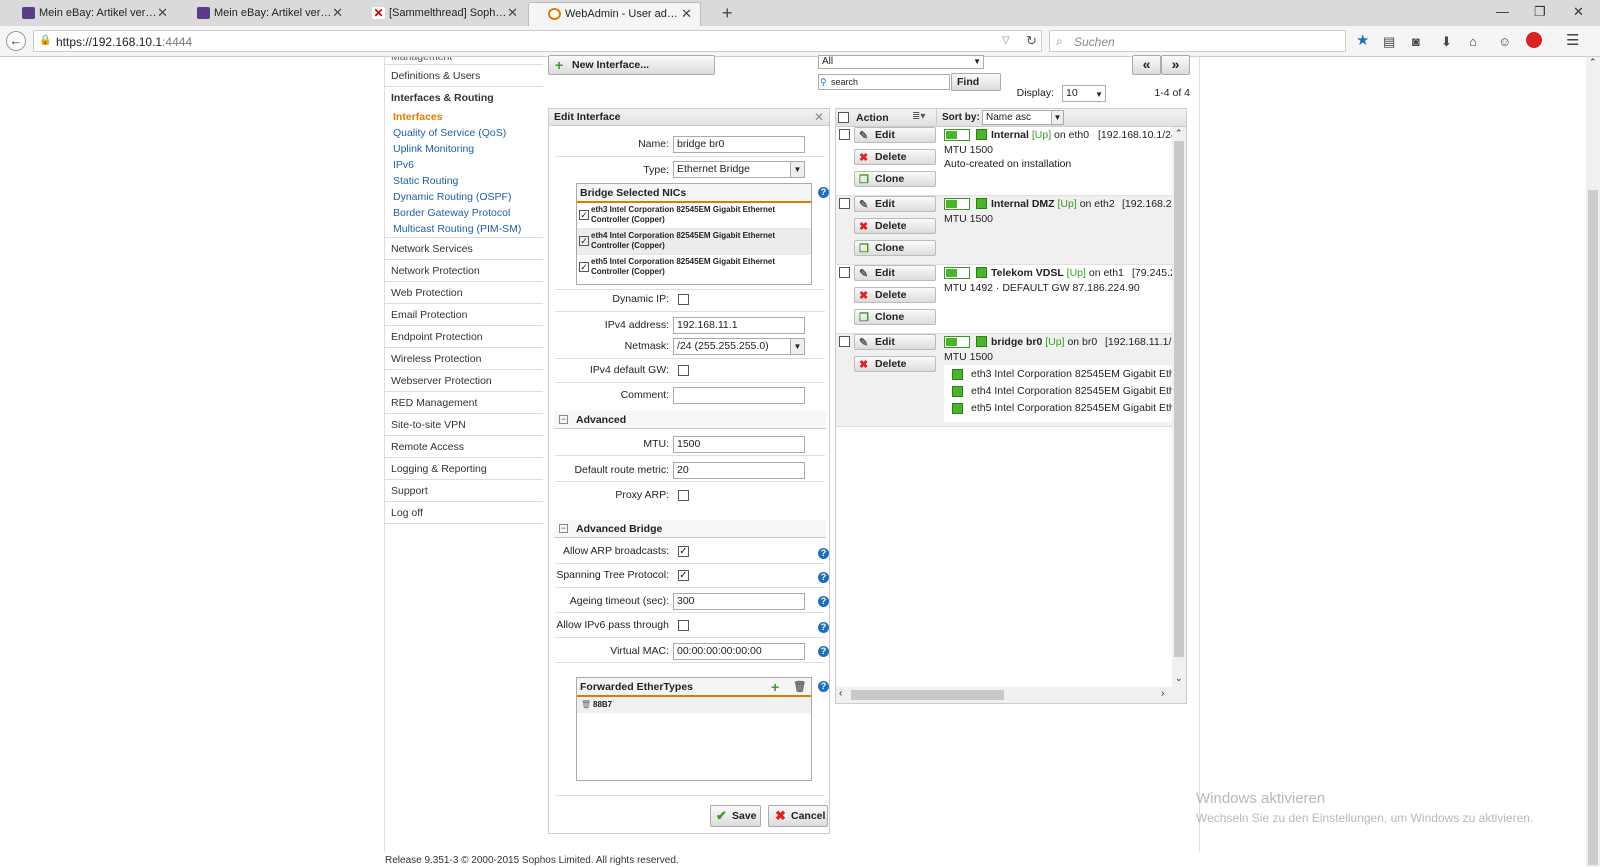  Describe the element at coordinates (918, 116) in the screenshot. I see `column-menu-icon: ≣▾` at that location.